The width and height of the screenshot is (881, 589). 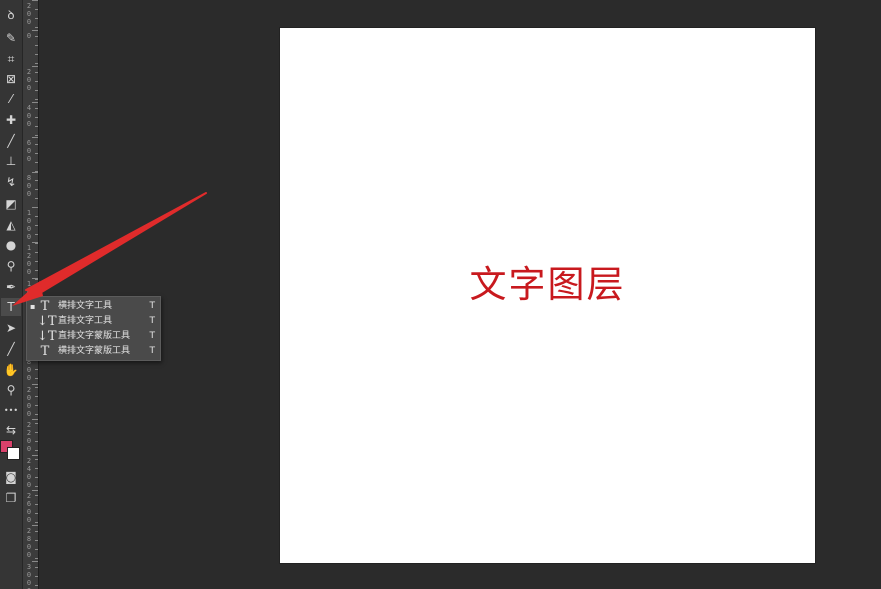 What do you see at coordinates (85, 306) in the screenshot?
I see `flyout-item-label: 横排文字工具` at bounding box center [85, 306].